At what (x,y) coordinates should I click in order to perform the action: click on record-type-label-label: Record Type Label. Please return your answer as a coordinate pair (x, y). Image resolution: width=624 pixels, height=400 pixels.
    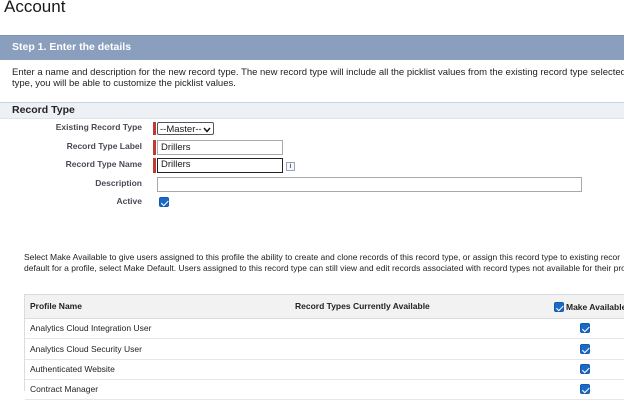
    Looking at the image, I should click on (104, 146).